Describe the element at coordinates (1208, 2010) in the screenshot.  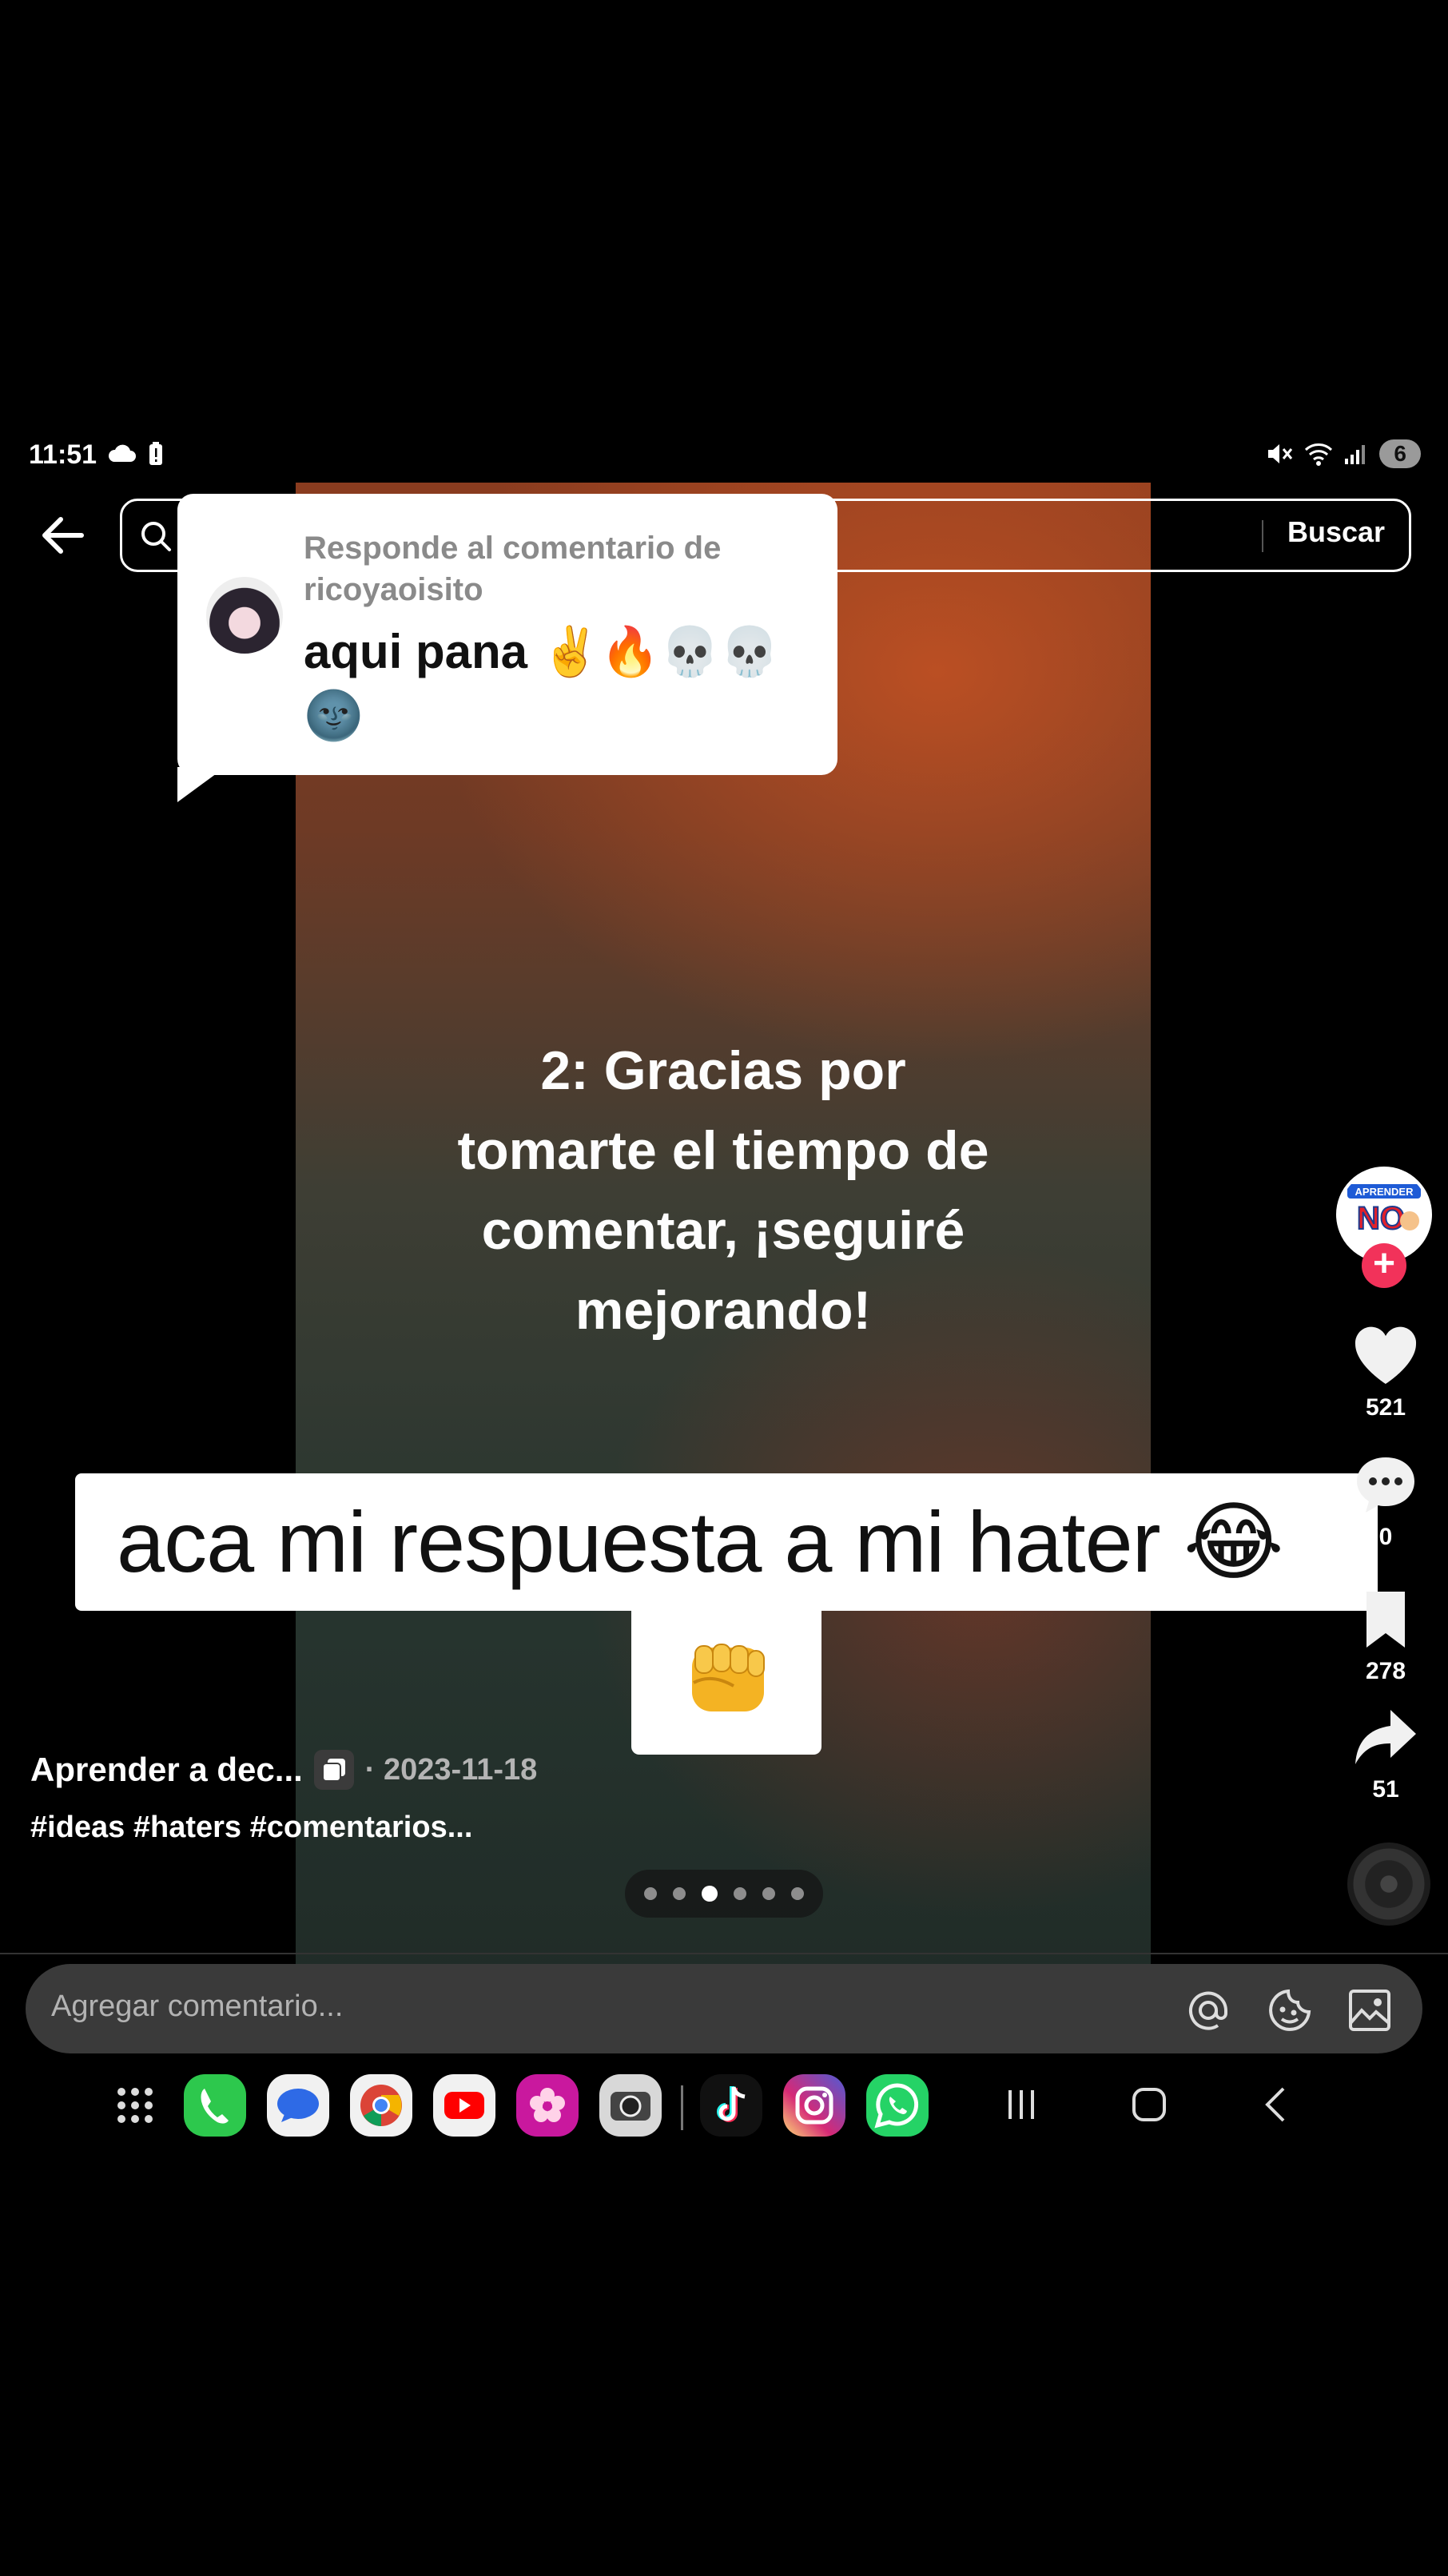
I see `mention-icon` at that location.